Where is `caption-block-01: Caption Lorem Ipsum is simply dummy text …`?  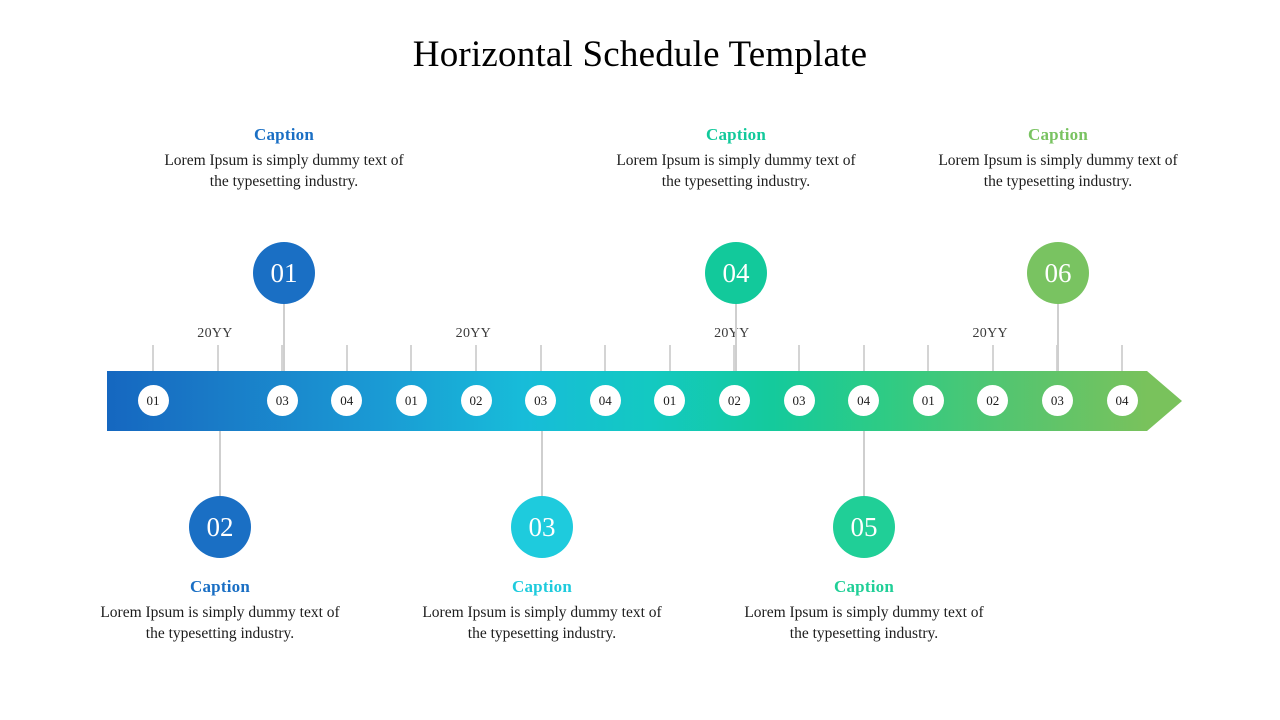
caption-block-01: Caption Lorem Ipsum is simply dummy text … is located at coordinates (284, 159).